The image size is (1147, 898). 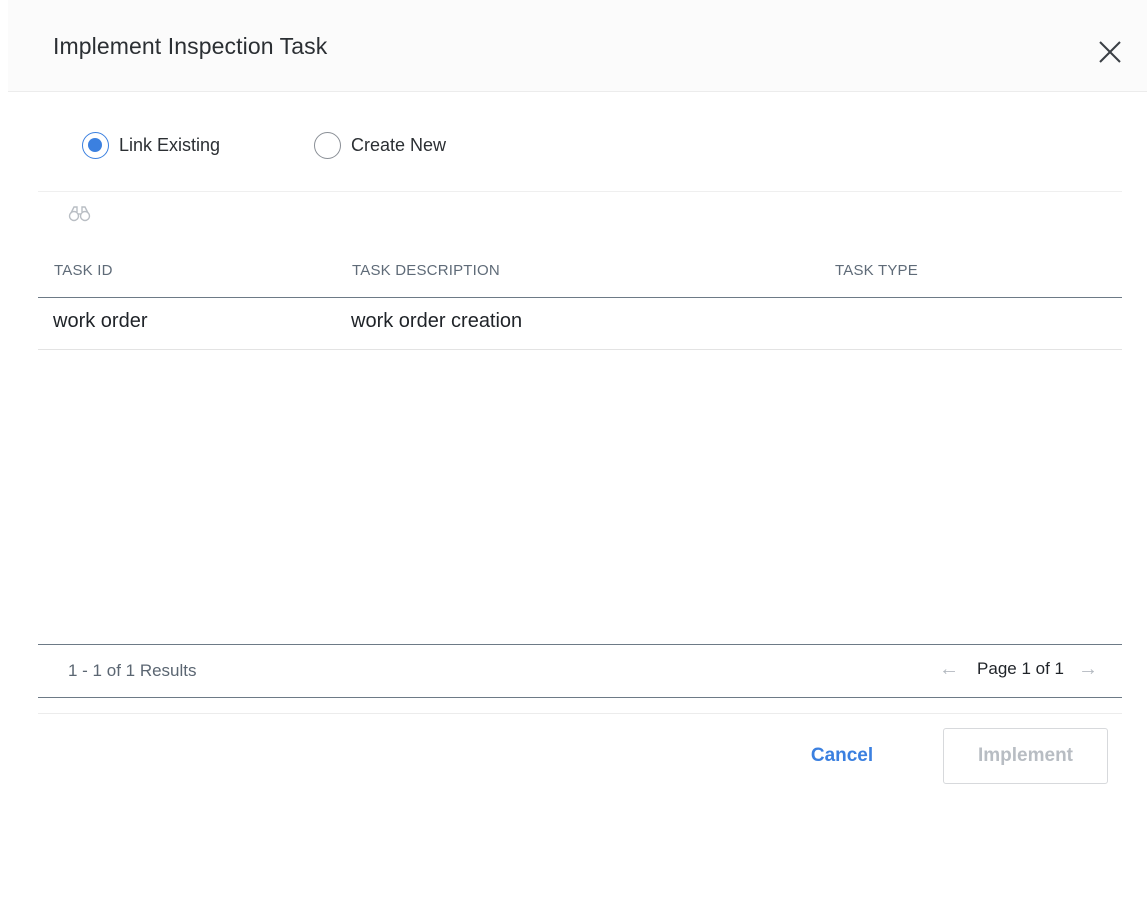 I want to click on table-header: TASK ID TASK DESCRIPTION TASK TYPE, so click(x=580, y=274).